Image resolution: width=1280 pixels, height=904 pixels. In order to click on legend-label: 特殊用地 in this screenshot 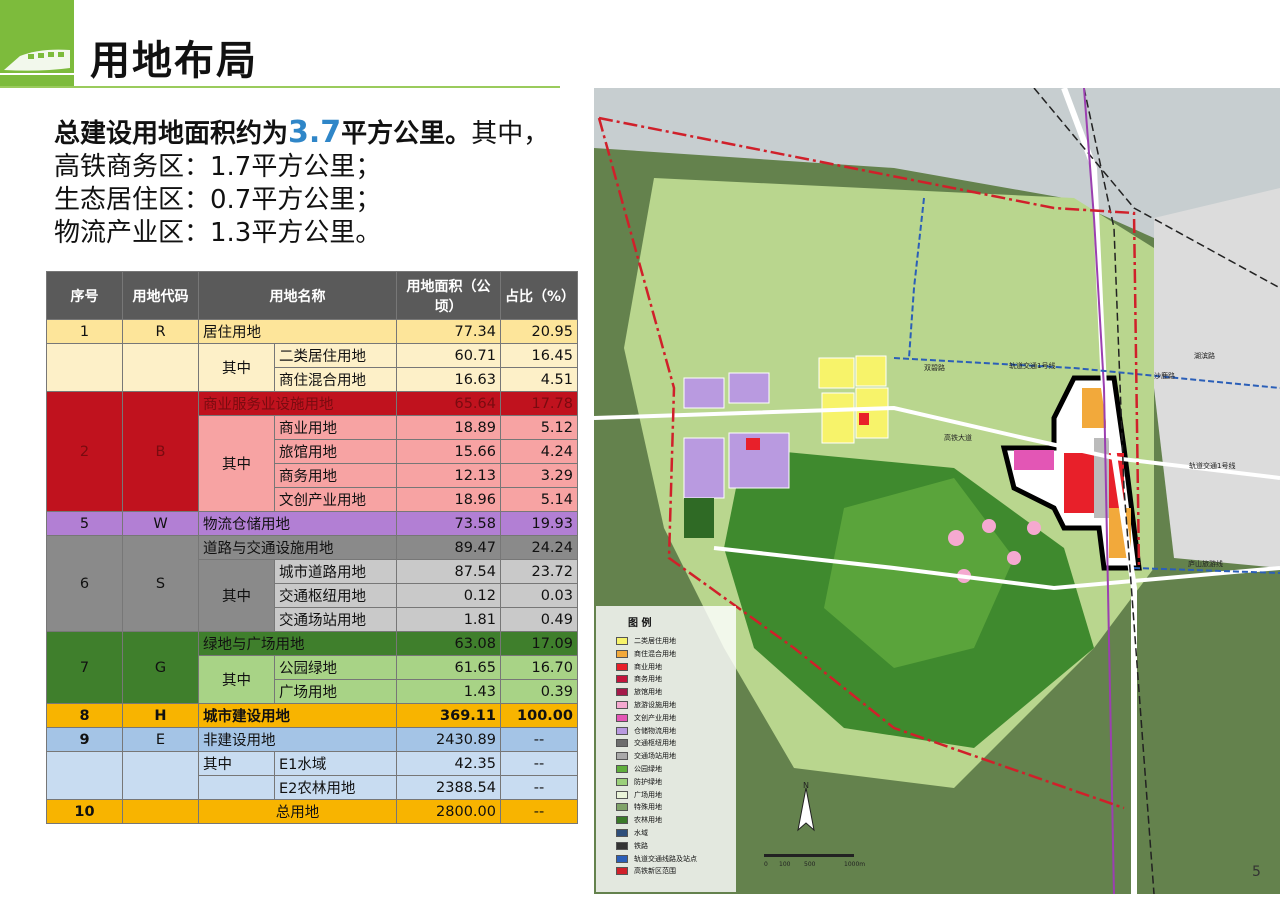, I will do `click(648, 807)`.